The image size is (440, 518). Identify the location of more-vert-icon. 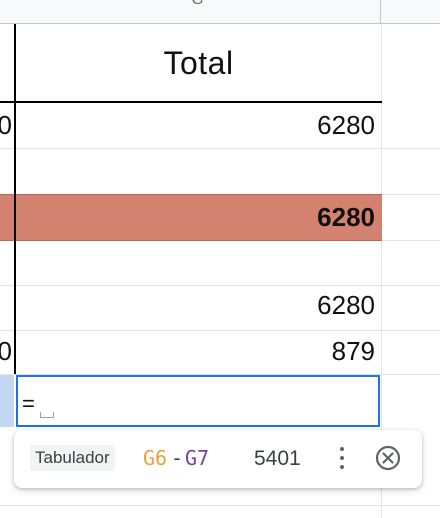
(342, 458).